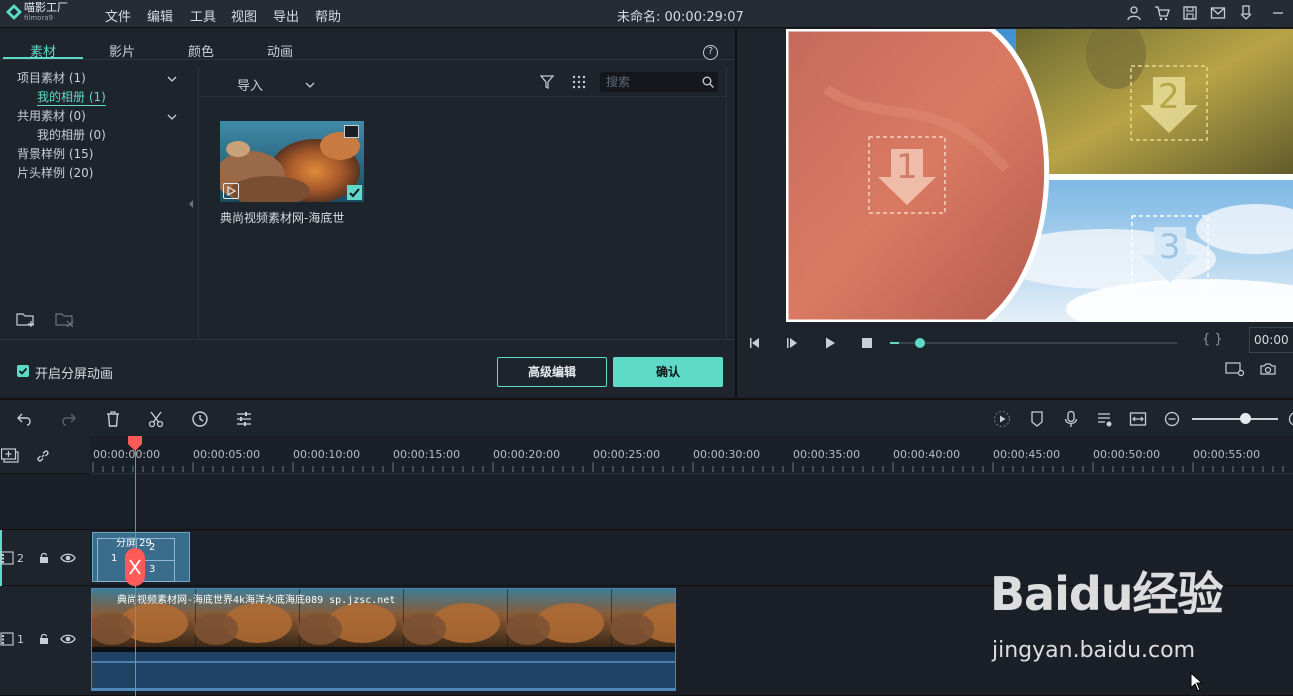 The image size is (1293, 696). Describe the element at coordinates (547, 82) in the screenshot. I see `filter-icon` at that location.